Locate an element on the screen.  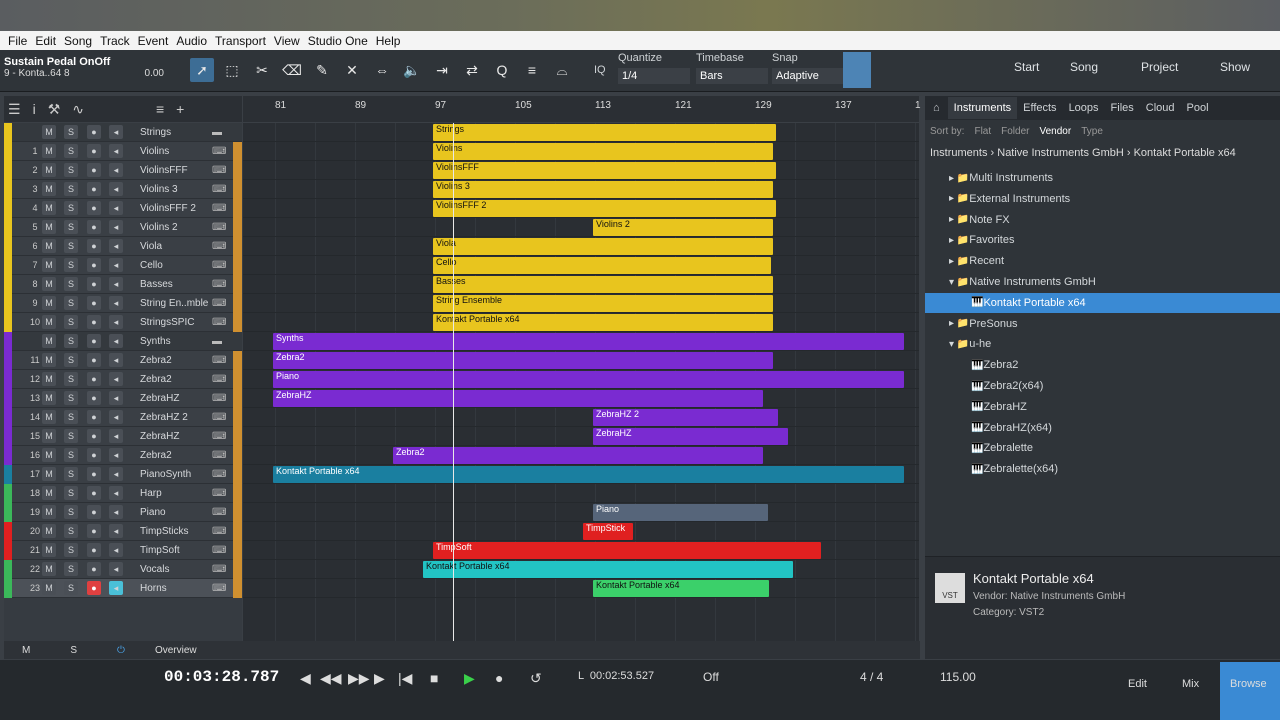
sort-folder: Folder is located at coordinates (1015, 131).